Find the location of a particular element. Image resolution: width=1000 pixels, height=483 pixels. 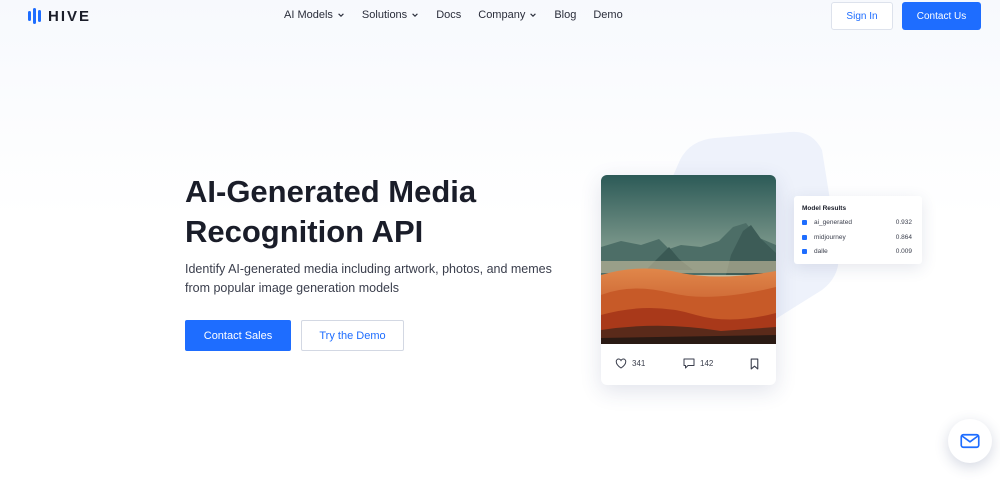

mail-icon is located at coordinates (970, 441).